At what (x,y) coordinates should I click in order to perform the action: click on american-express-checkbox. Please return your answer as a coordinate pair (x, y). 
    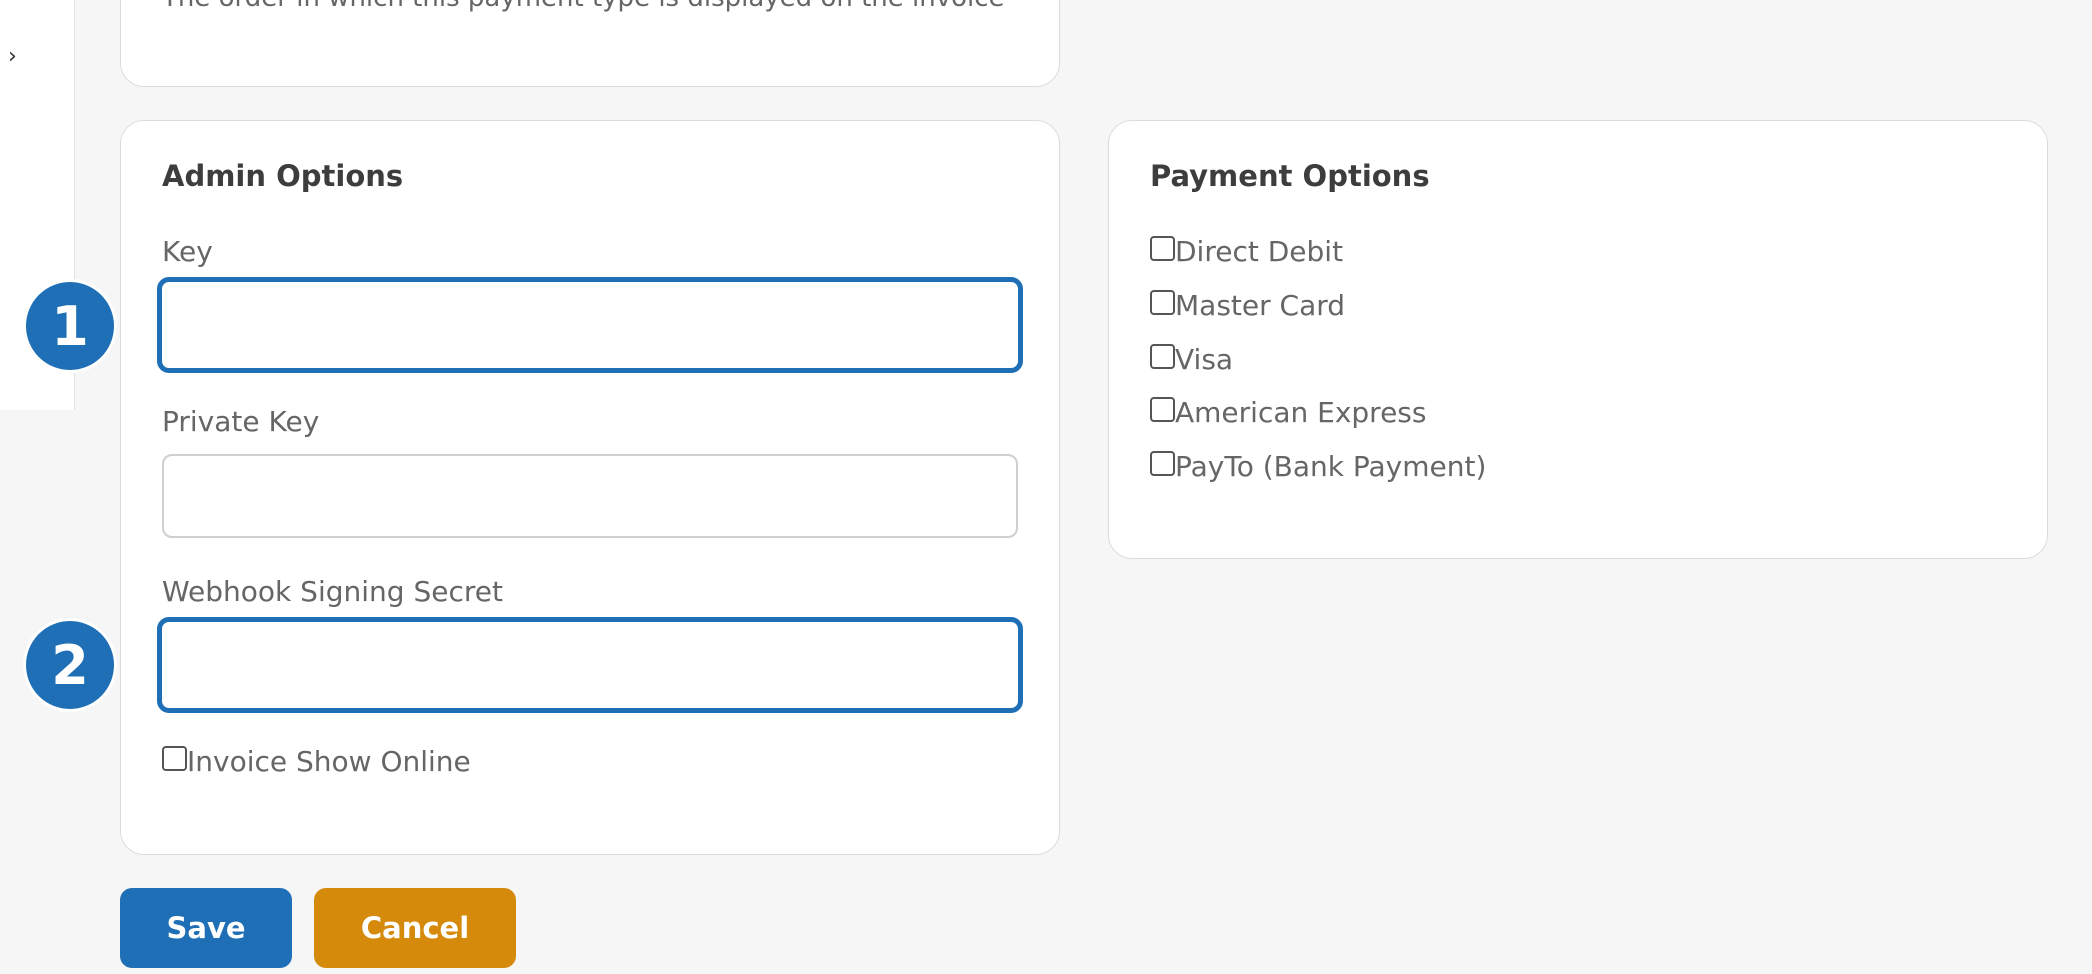
    Looking at the image, I should click on (1162, 409).